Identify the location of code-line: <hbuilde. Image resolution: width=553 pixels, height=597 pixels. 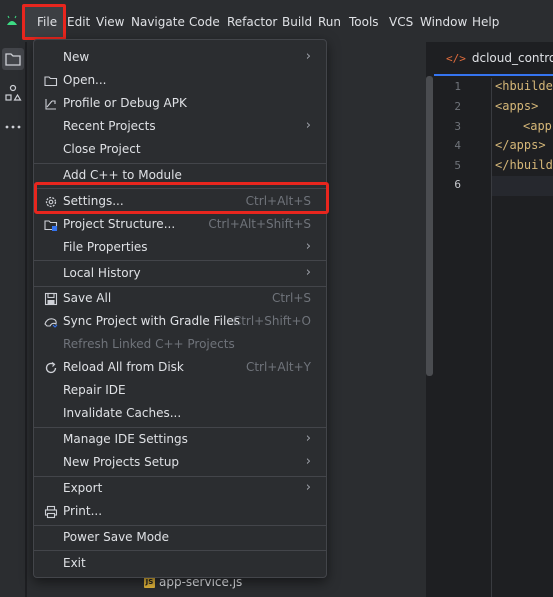
(524, 86).